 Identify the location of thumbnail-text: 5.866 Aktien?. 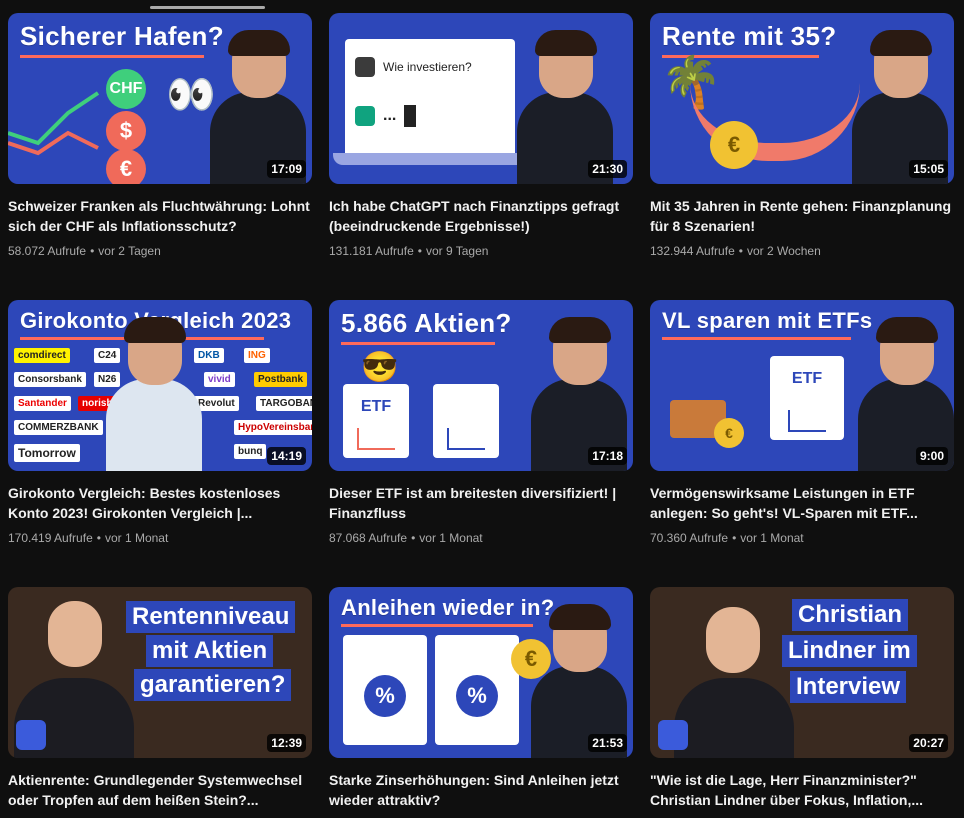
(426, 326).